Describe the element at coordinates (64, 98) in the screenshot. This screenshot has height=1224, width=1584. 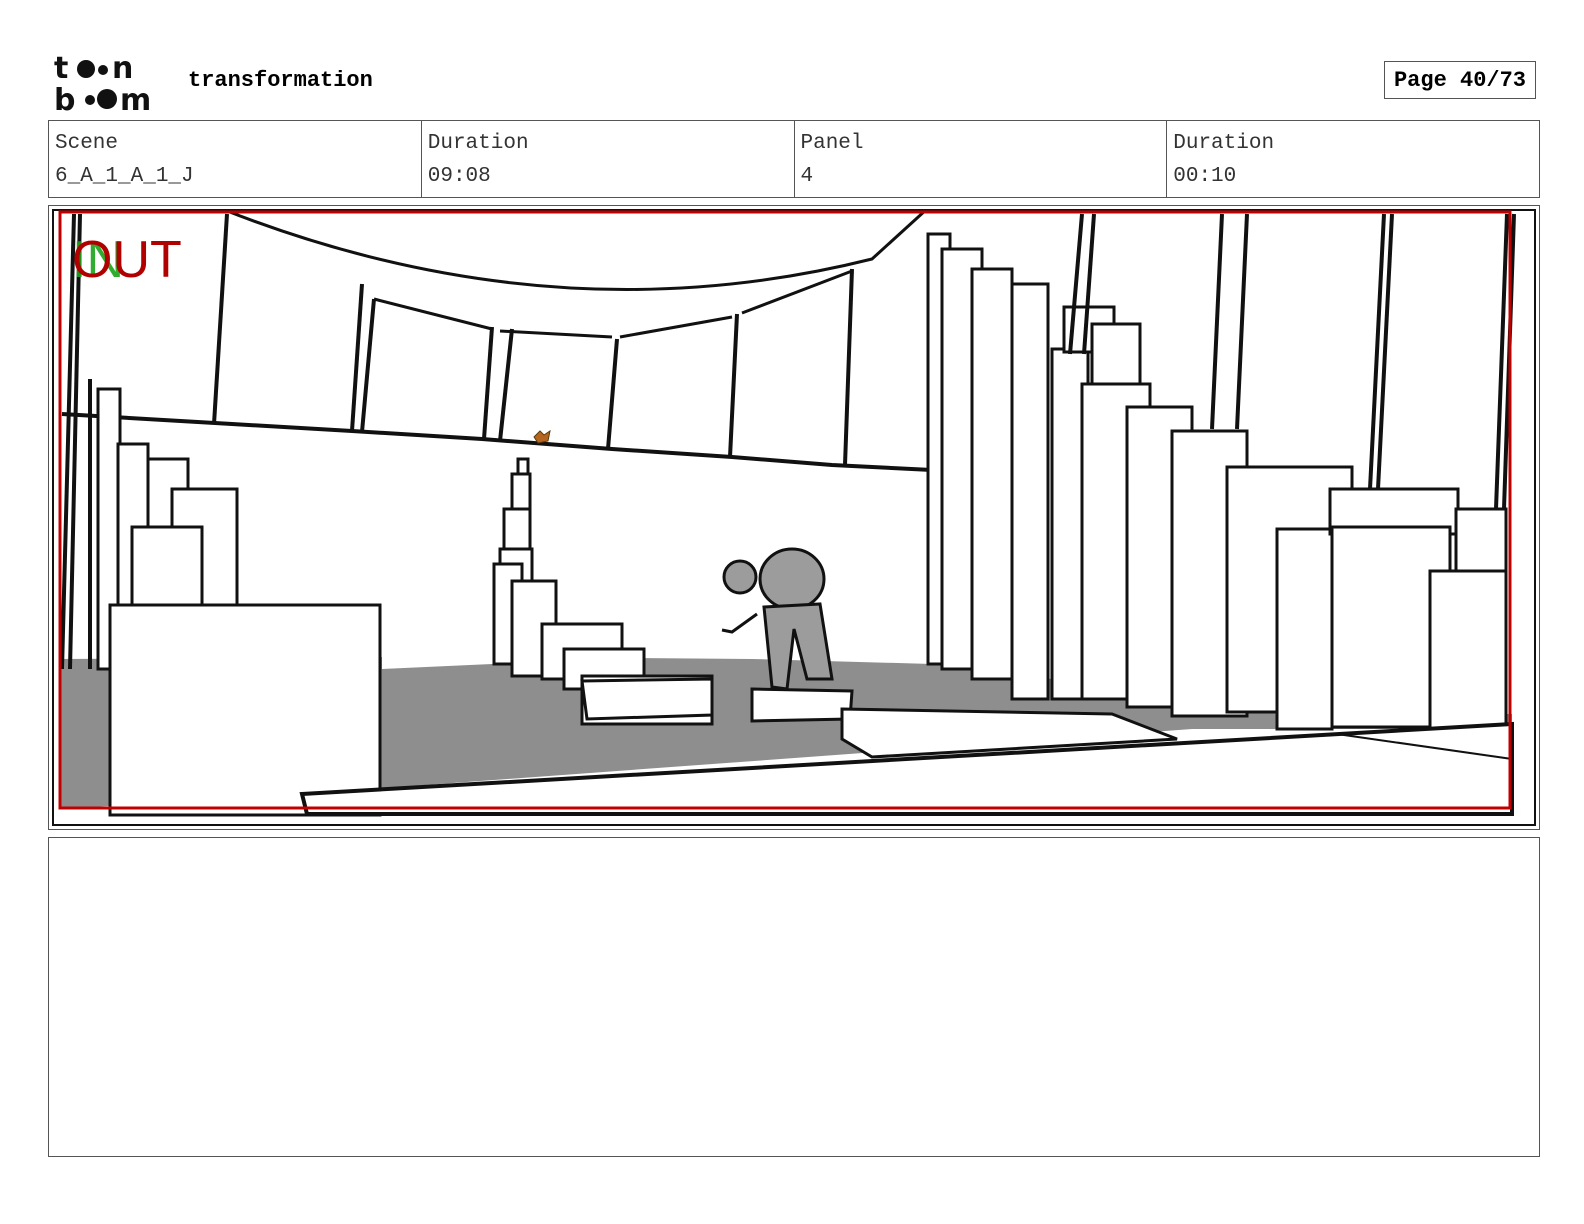
I see `svg-text: b` at that location.